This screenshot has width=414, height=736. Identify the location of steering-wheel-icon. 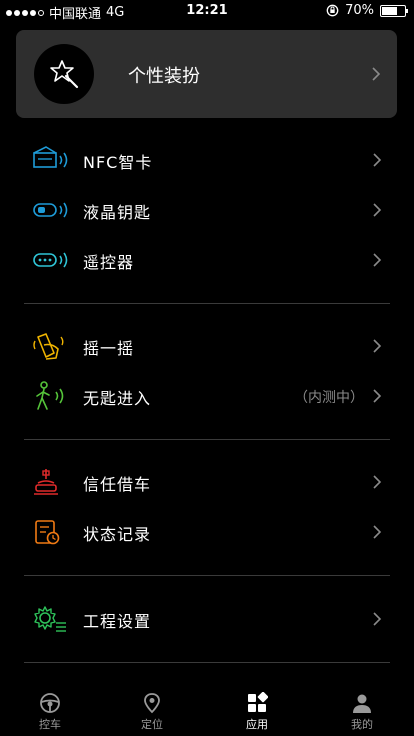
(50, 703).